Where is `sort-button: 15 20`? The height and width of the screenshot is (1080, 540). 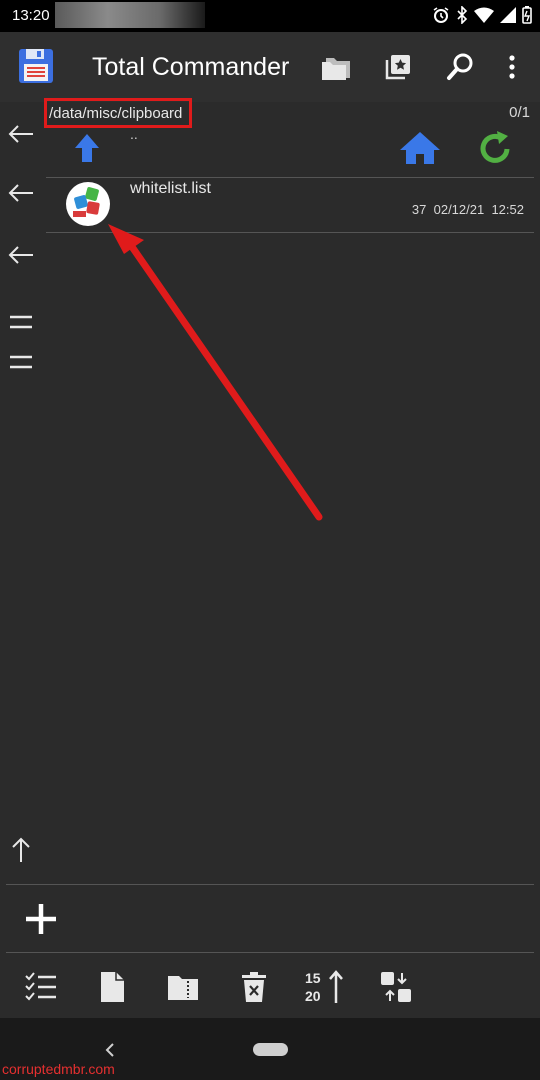
sort-button: 15 20 is located at coordinates (324, 987).